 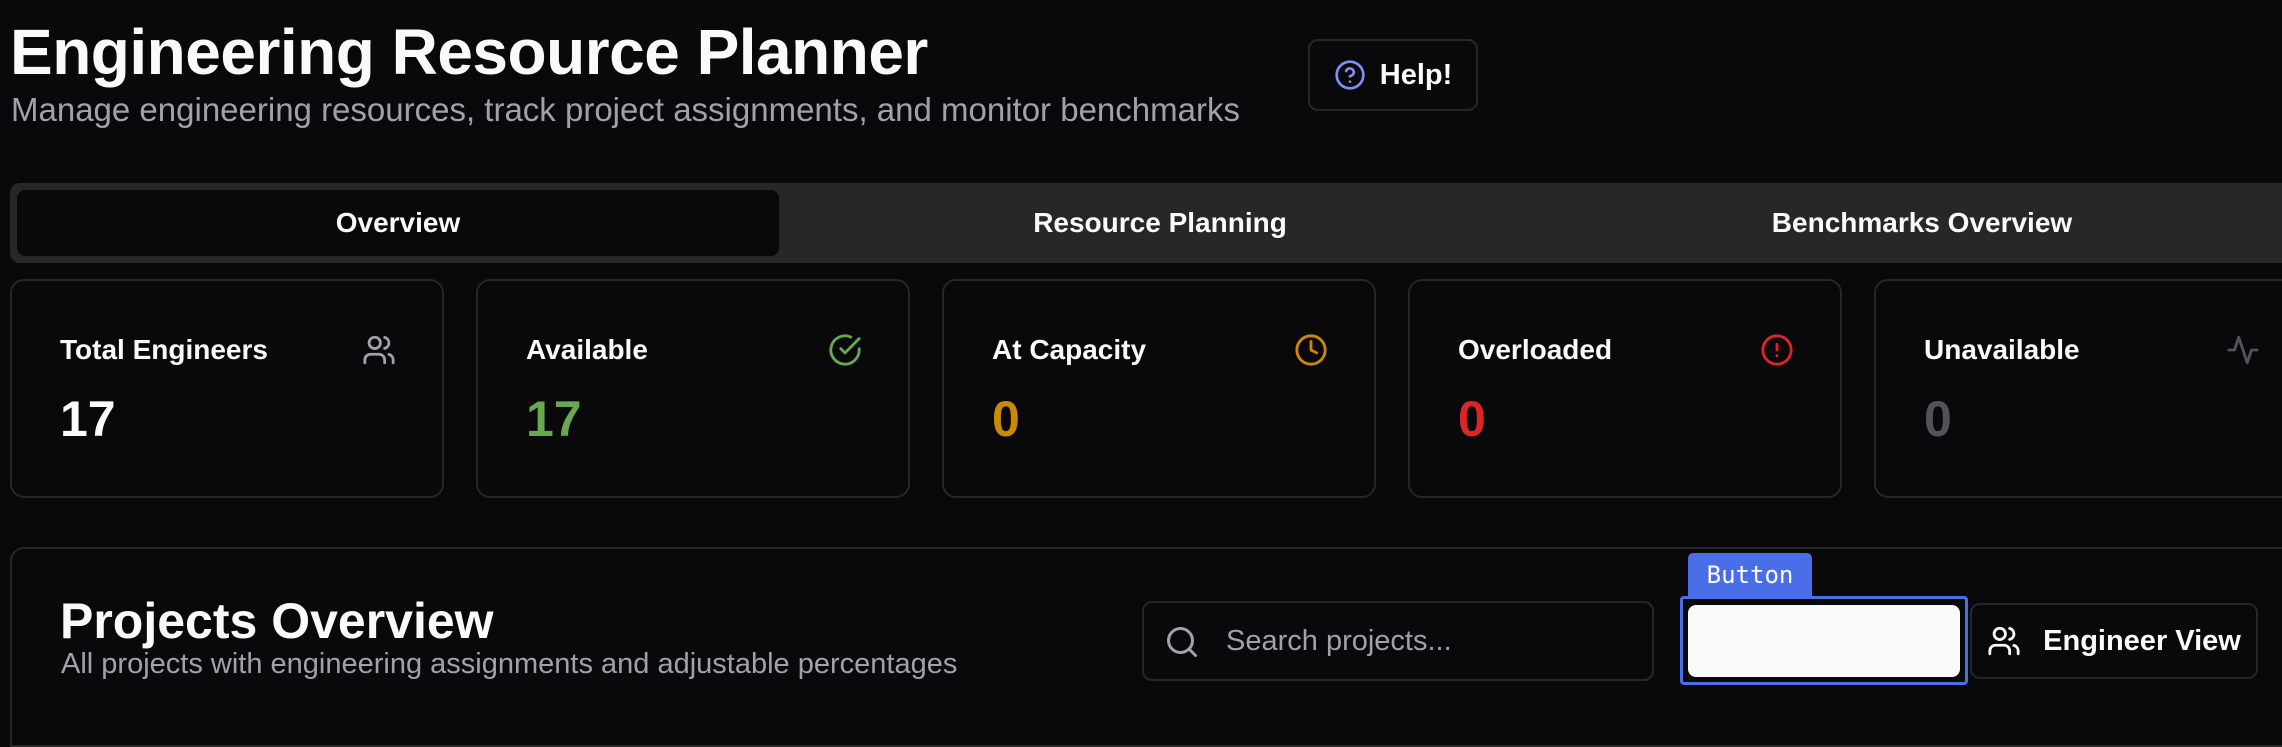 I want to click on search-input, so click(x=1434, y=641).